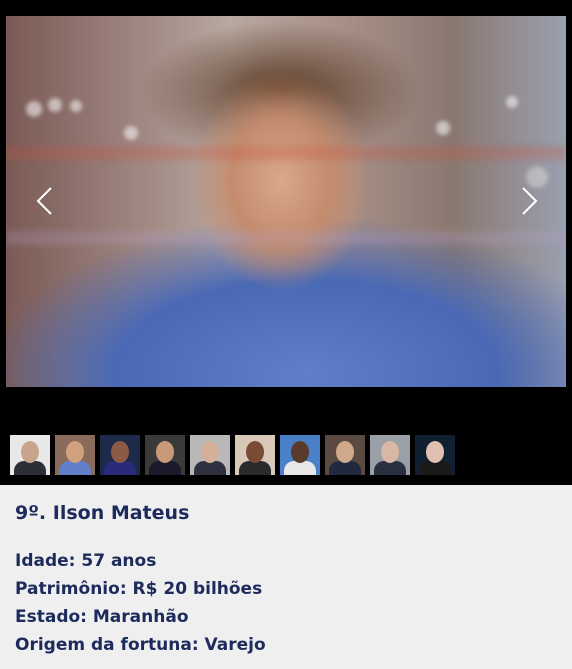 This screenshot has width=572, height=669. What do you see at coordinates (86, 561) in the screenshot?
I see `fact-age: Idade: 57 anos` at bounding box center [86, 561].